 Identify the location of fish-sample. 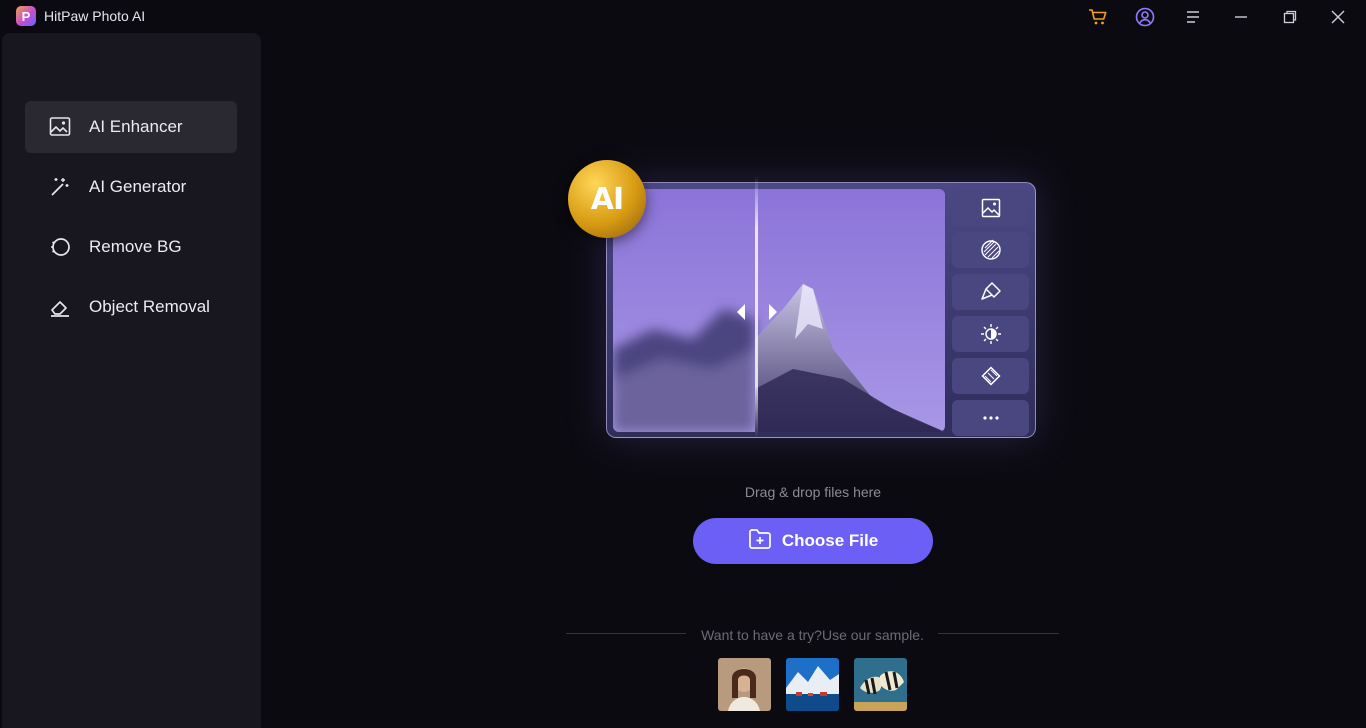
(880, 684).